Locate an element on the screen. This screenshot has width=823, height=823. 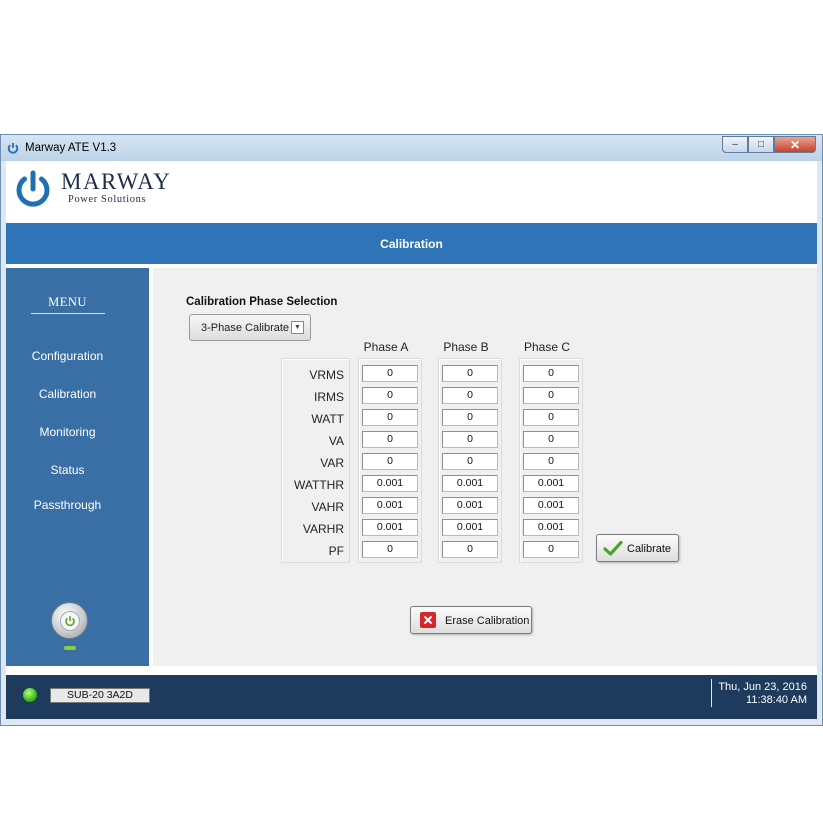
phase-c-panel: 0 0 0 0 0 0.001 0.001 0.001 0 is located at coordinates (551, 460).